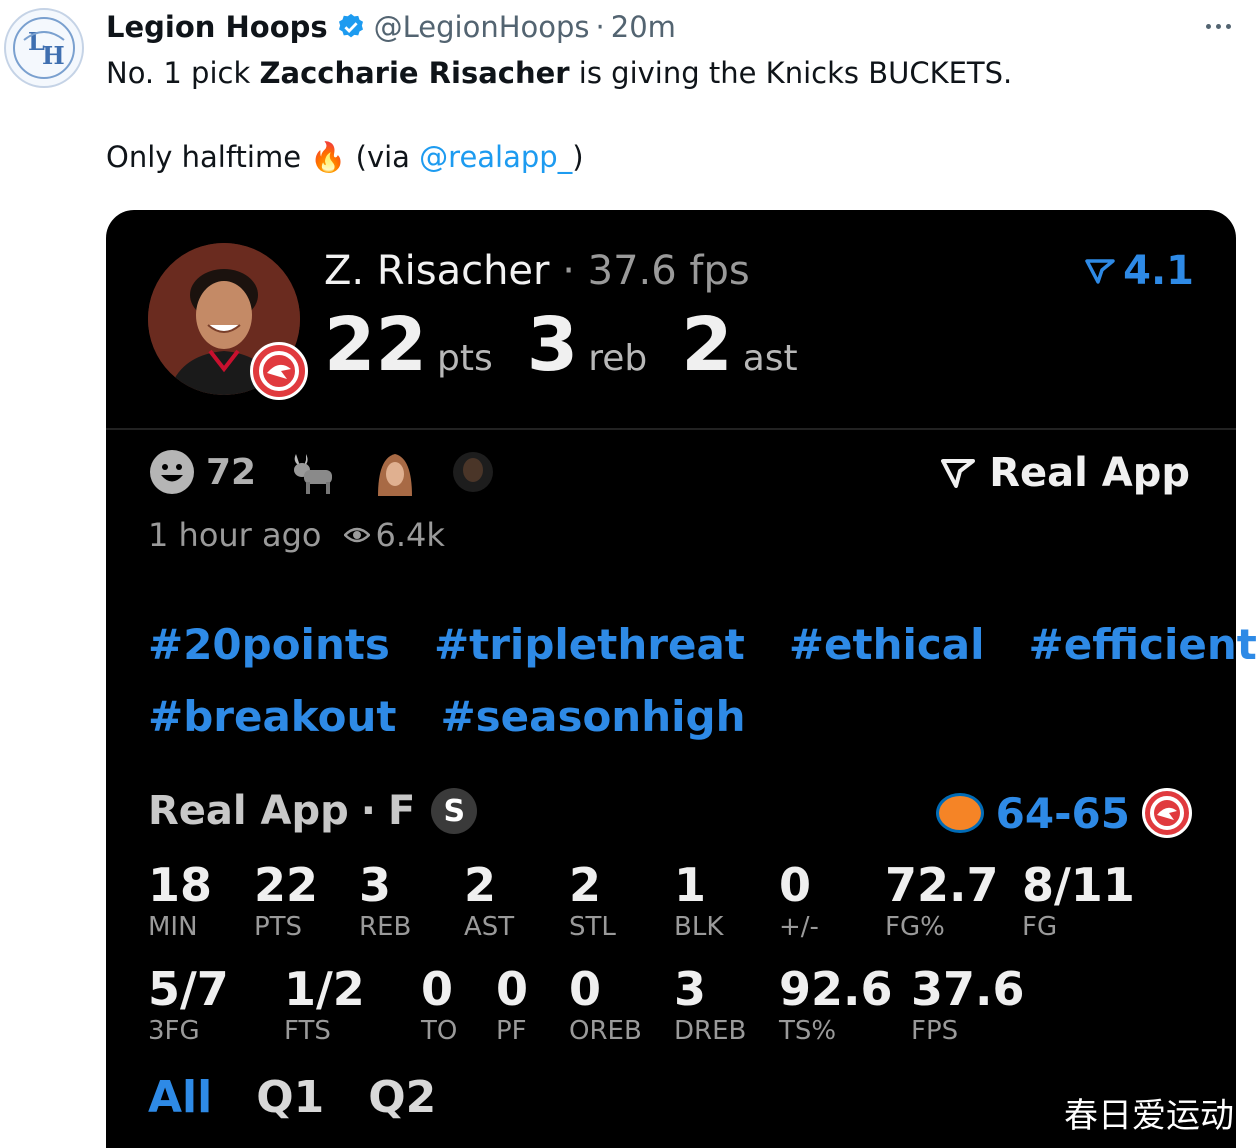  Describe the element at coordinates (589, 644) in the screenshot. I see `hashtag-link: #triplethreat` at that location.